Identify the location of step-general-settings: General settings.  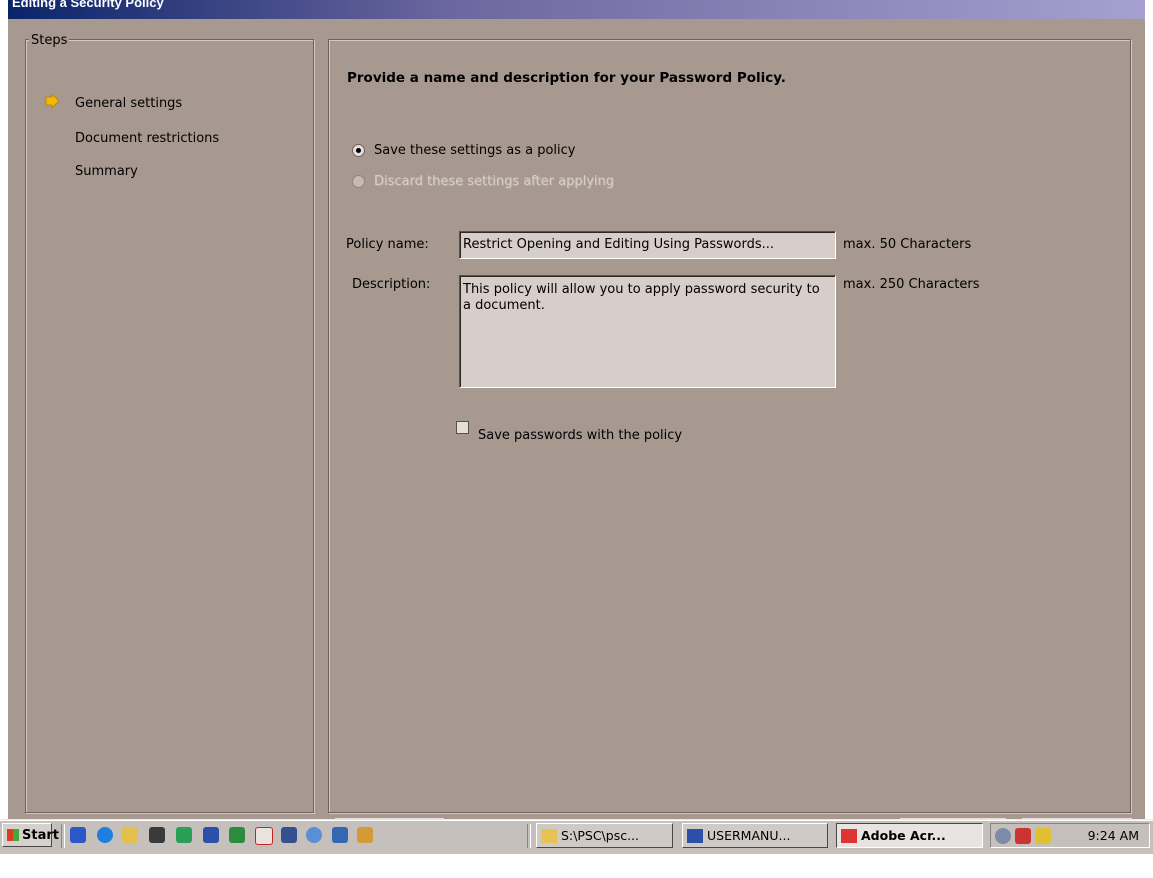
(128, 103).